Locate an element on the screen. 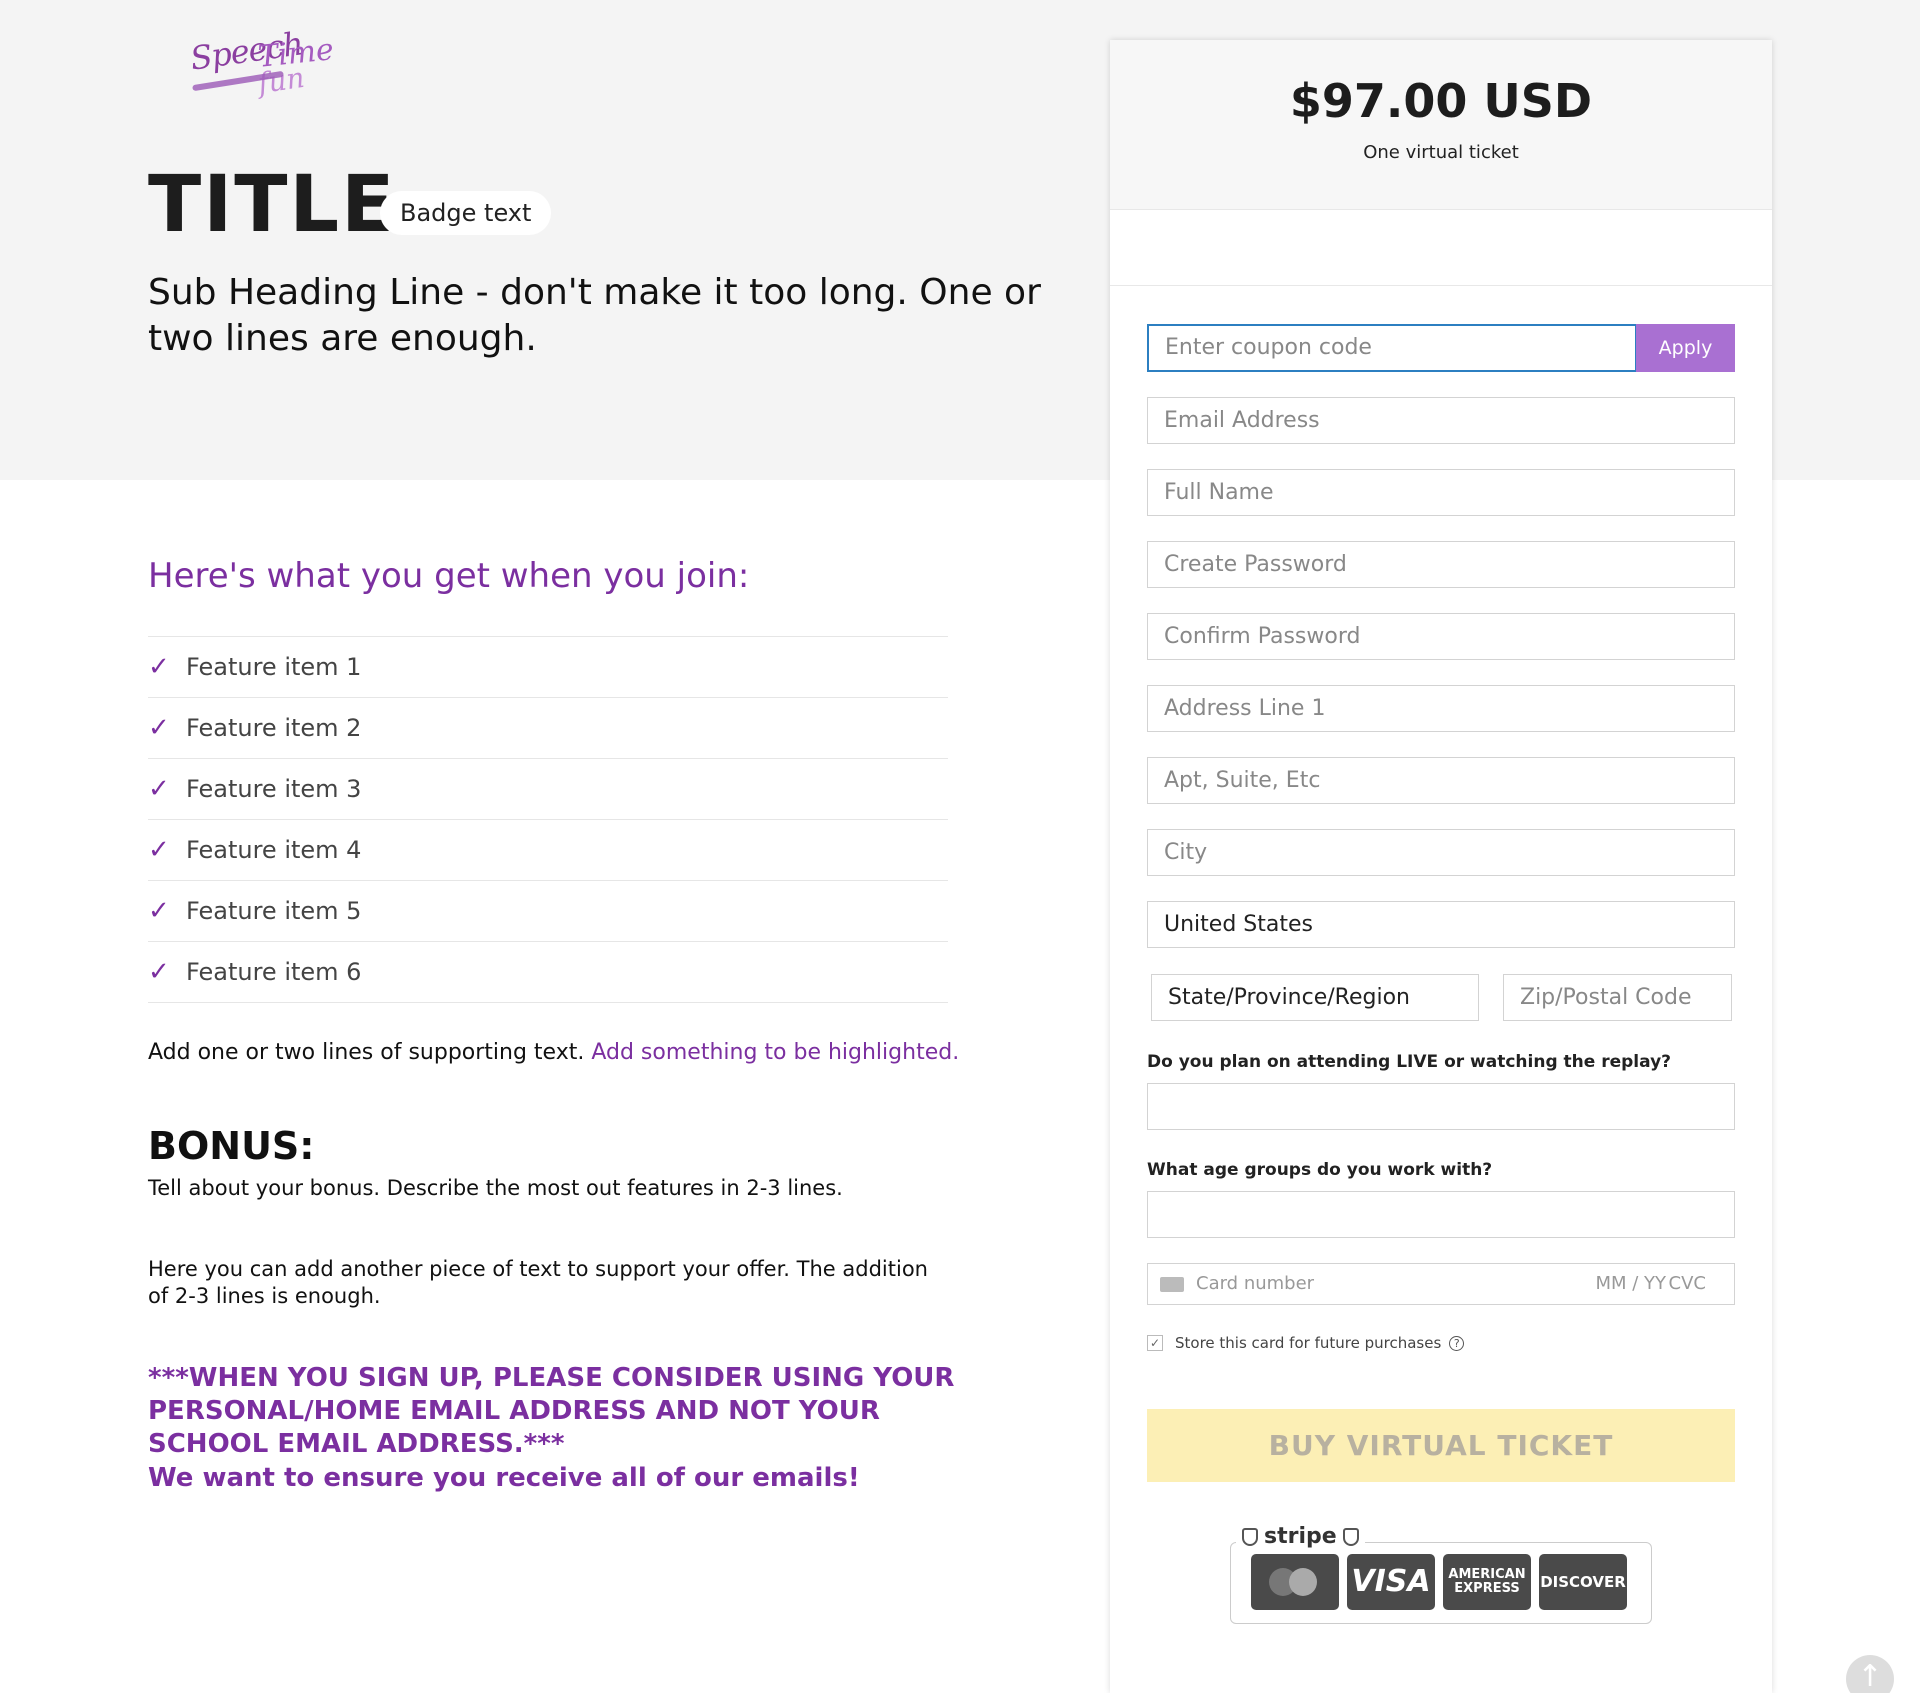  logo-word-fun: fun is located at coordinates (281, 80).